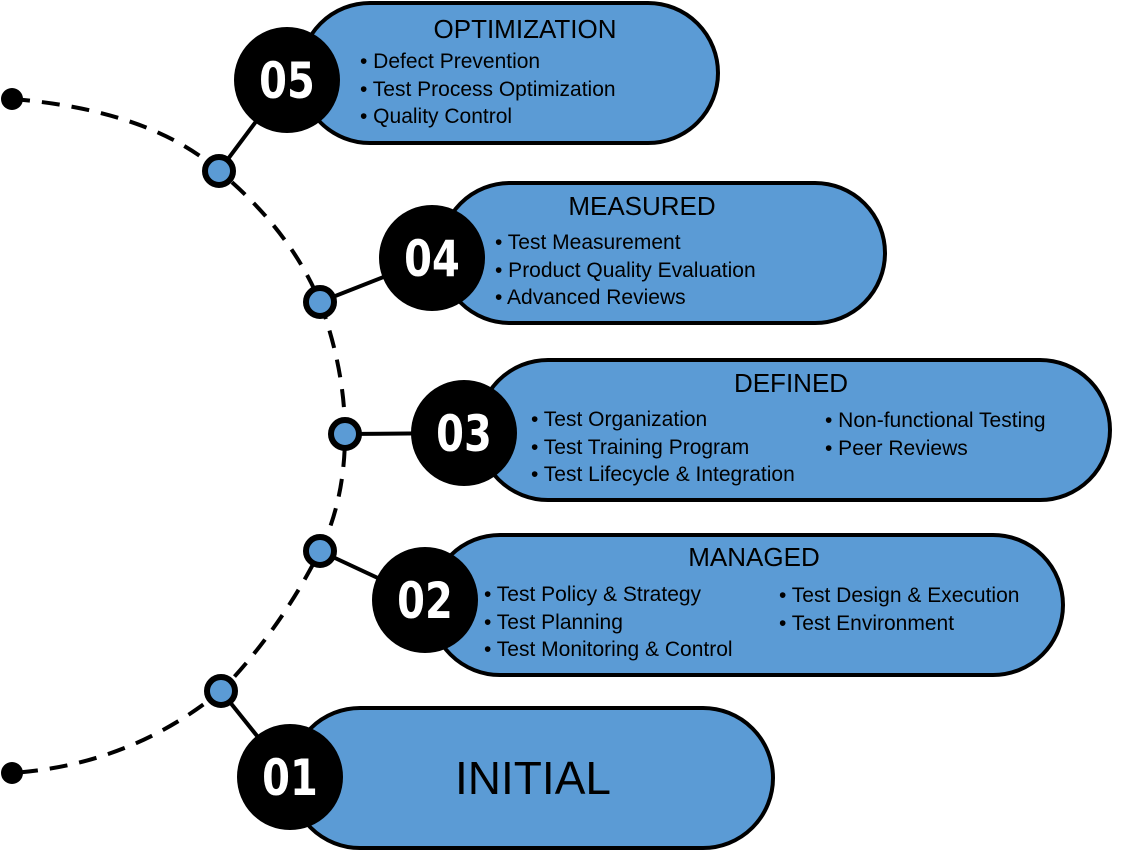 The height and width of the screenshot is (854, 1147). What do you see at coordinates (588, 242) in the screenshot?
I see `level-item: • Test Measurement` at bounding box center [588, 242].